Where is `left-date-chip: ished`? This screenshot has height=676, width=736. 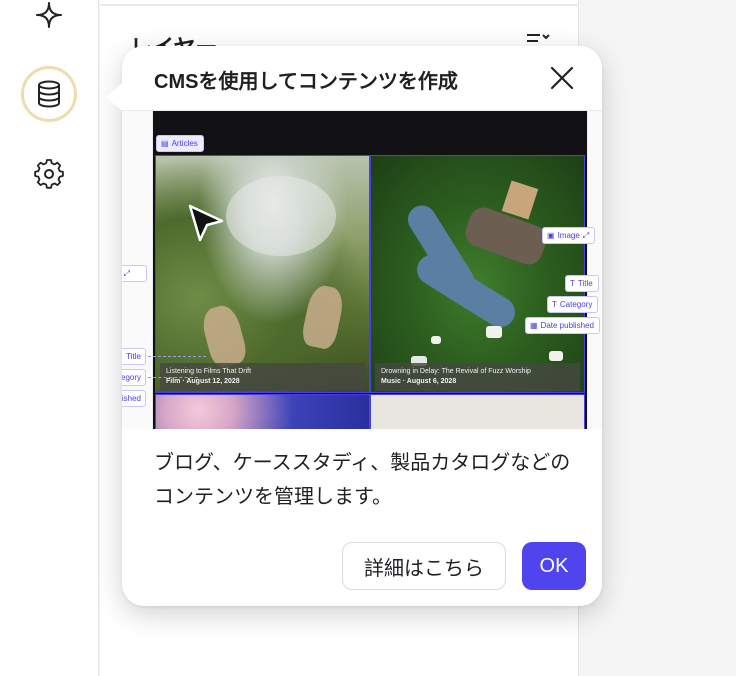 left-date-chip: ished is located at coordinates (134, 398).